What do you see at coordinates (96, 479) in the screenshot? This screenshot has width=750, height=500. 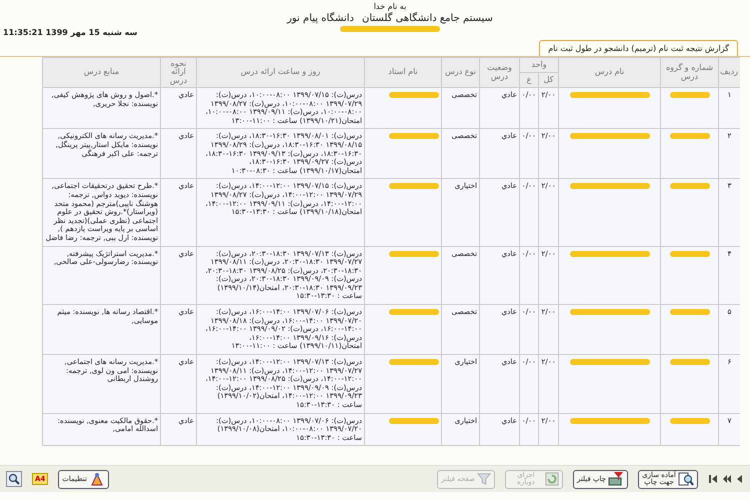 I see `hand-tools-icon` at bounding box center [96, 479].